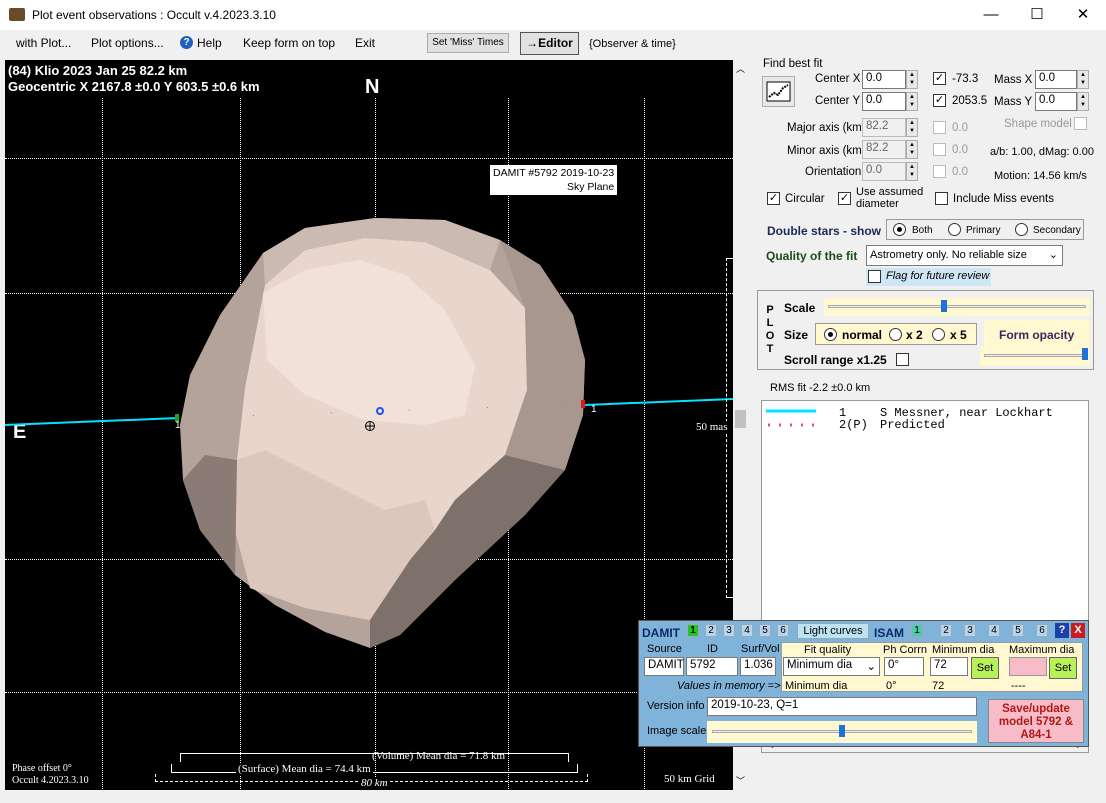 This screenshot has height=803, width=1106. What do you see at coordinates (740, 419) in the screenshot?
I see `scroll-thumb` at bounding box center [740, 419].